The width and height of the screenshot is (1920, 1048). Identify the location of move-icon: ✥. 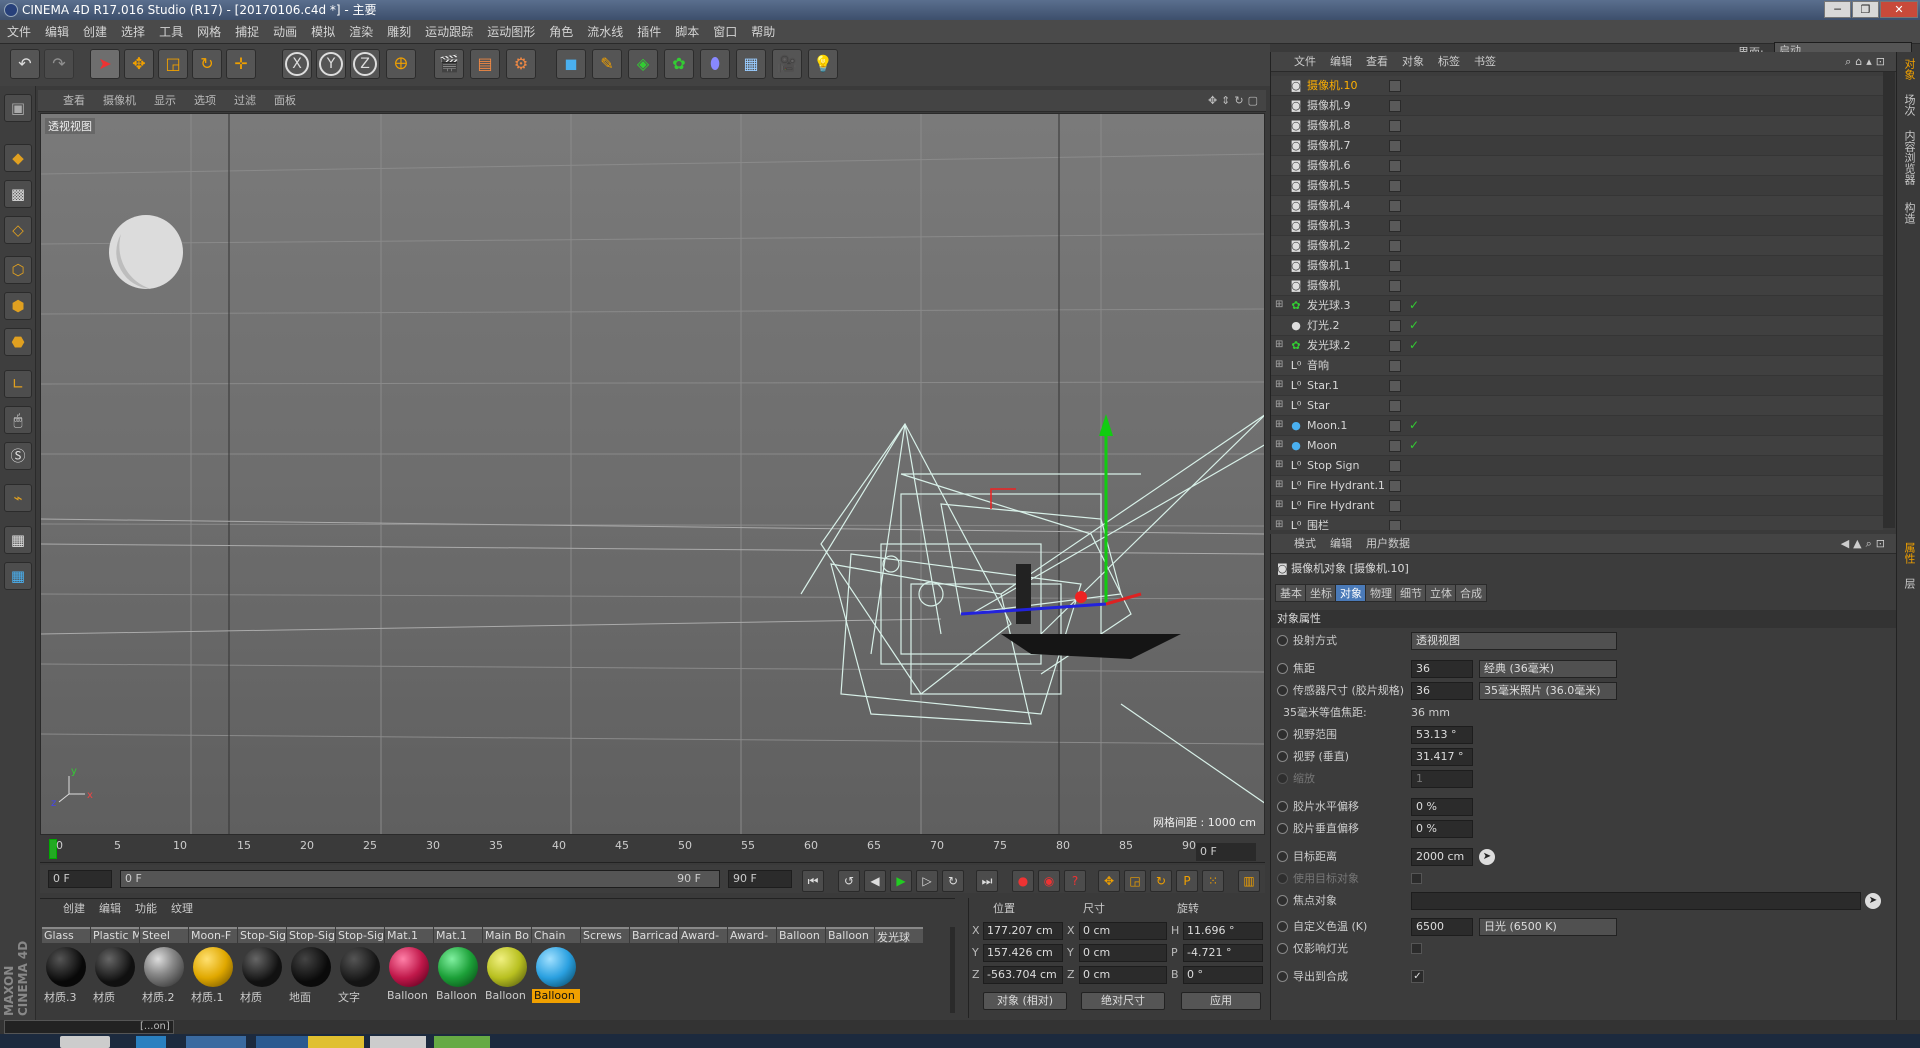
(139, 64).